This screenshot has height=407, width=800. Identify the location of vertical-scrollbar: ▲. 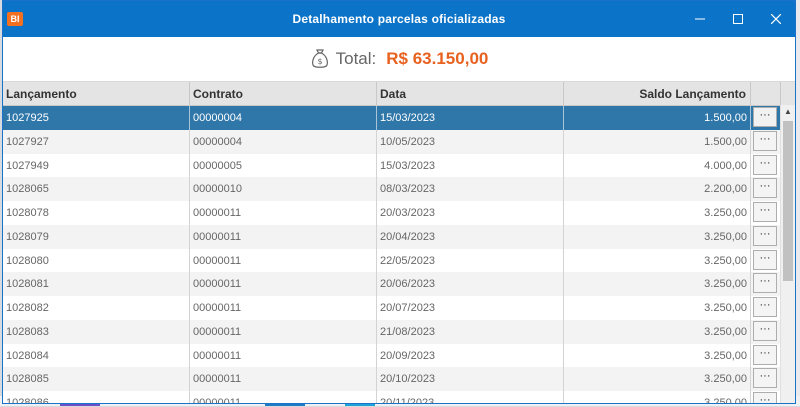
(787, 254).